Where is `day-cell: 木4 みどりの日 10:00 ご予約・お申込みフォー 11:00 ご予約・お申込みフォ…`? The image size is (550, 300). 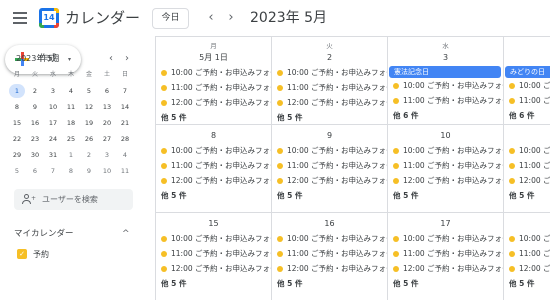 day-cell: 木4 みどりの日 10:00 ご予約・お申込みフォー 11:00 ご予約・お申込みフォ… is located at coordinates (527, 81).